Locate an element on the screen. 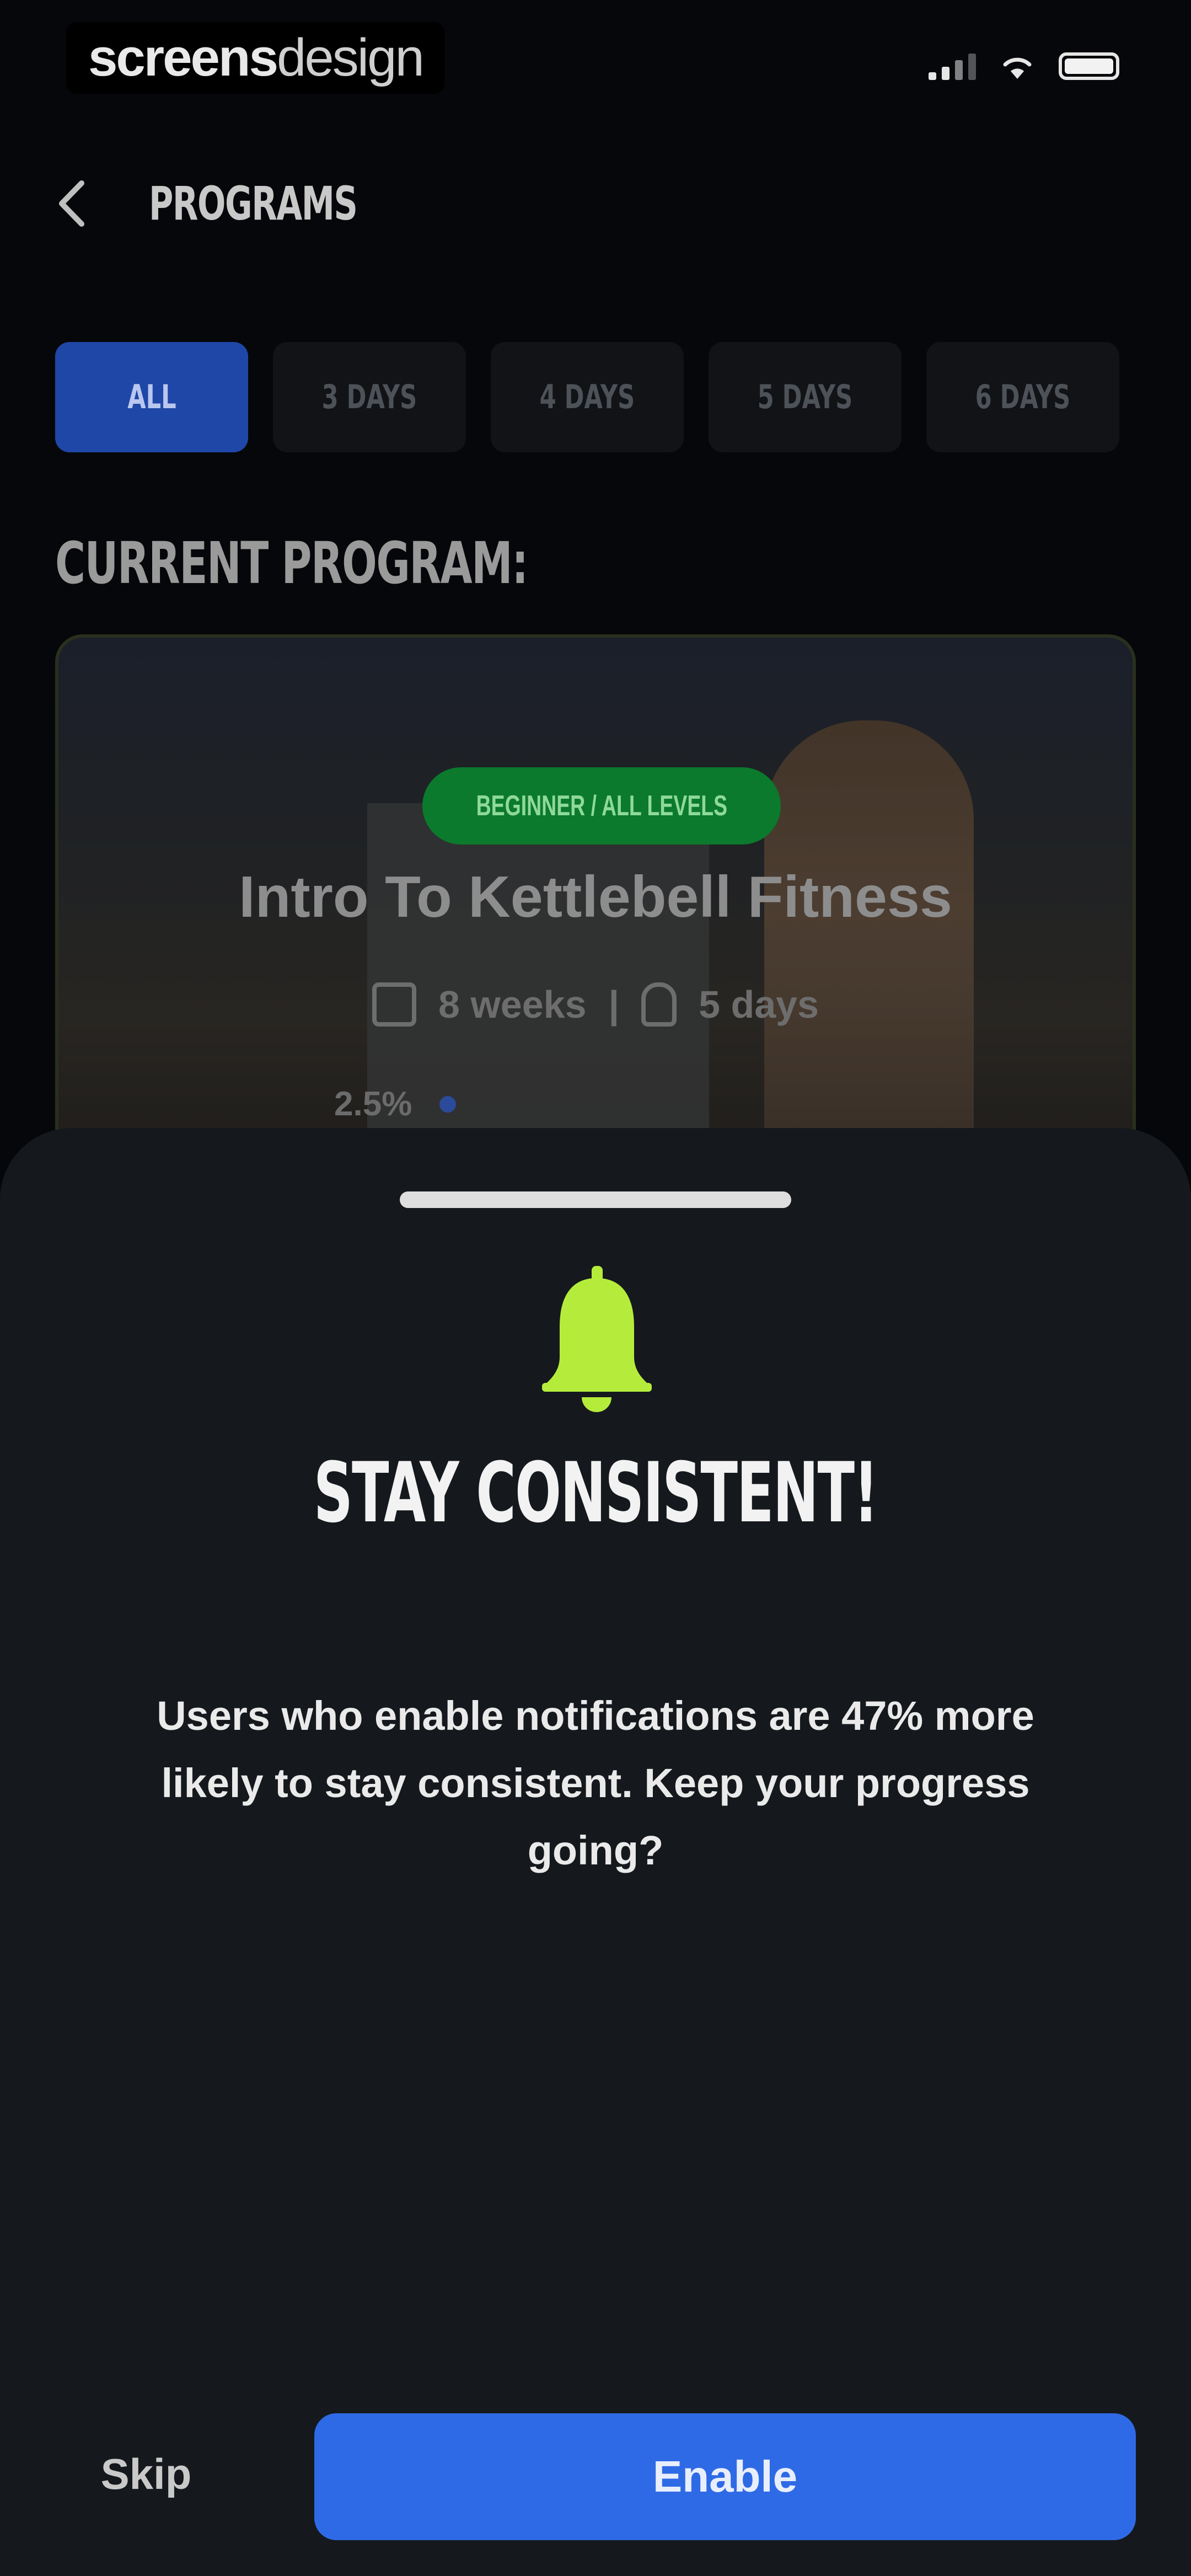 This screenshot has width=1191, height=2576. page-title: PROGRAMS is located at coordinates (253, 204).